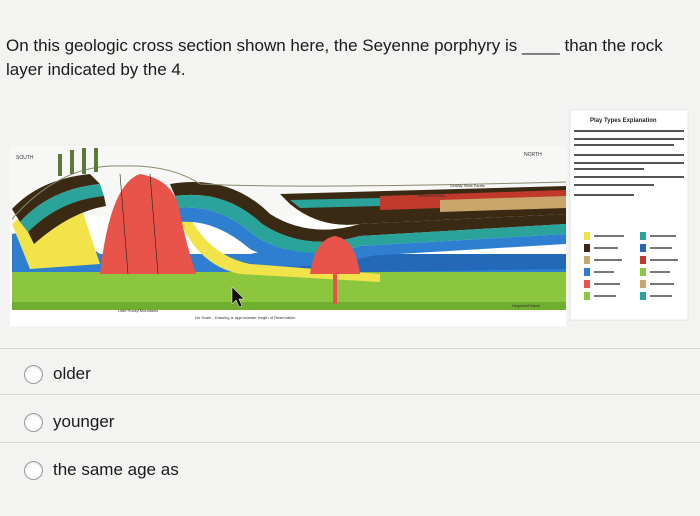 Image resolution: width=700 pixels, height=516 pixels. I want to click on bearpaw-label: Bearpaw Shale, so click(432, 195).